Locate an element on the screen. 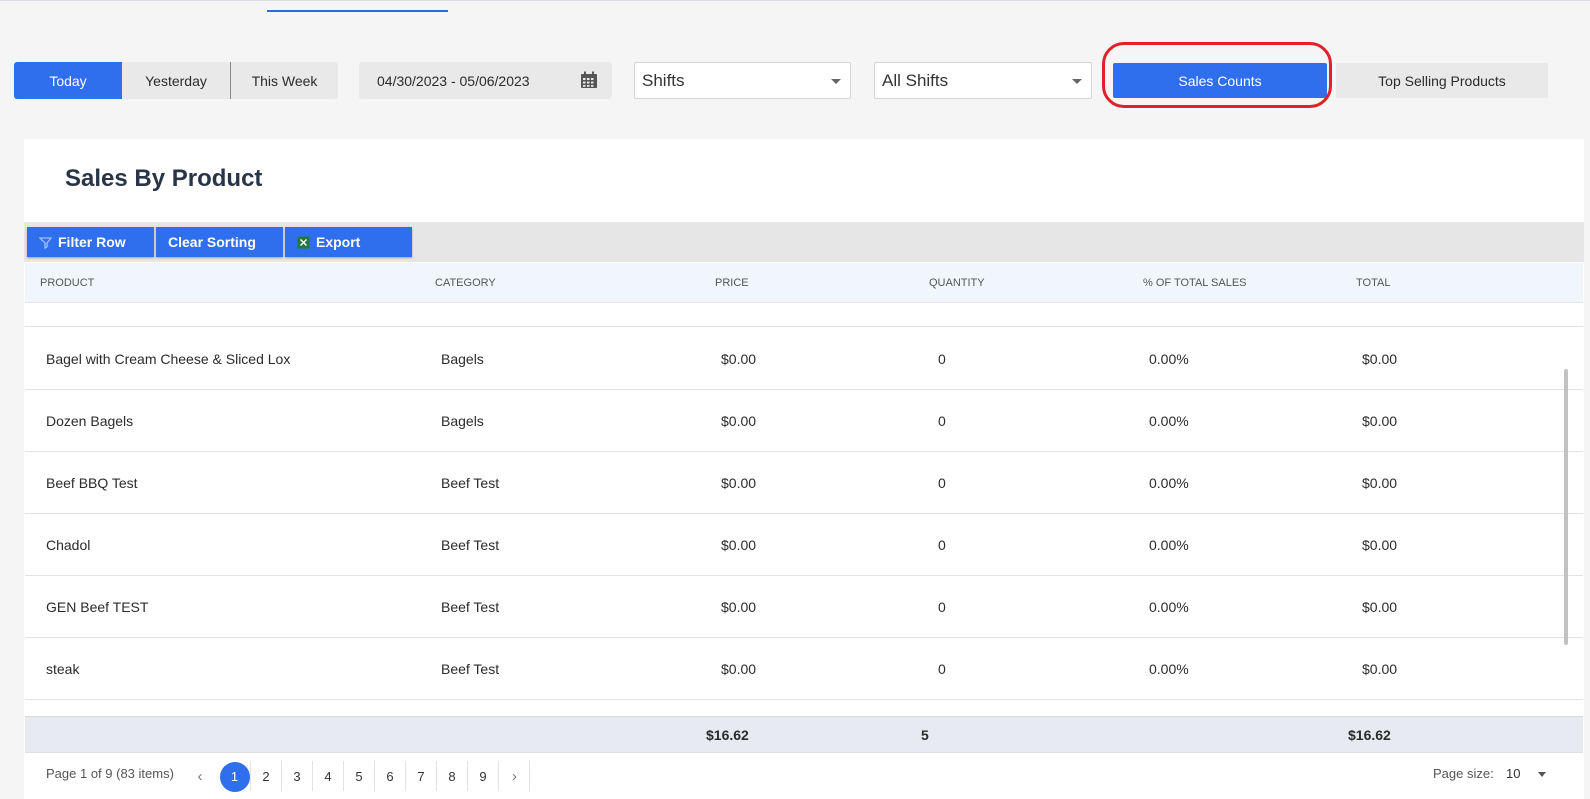 The image size is (1590, 799). table-row: steak Beef Test $0.00 0 0.00% $0.00 is located at coordinates (804, 669).